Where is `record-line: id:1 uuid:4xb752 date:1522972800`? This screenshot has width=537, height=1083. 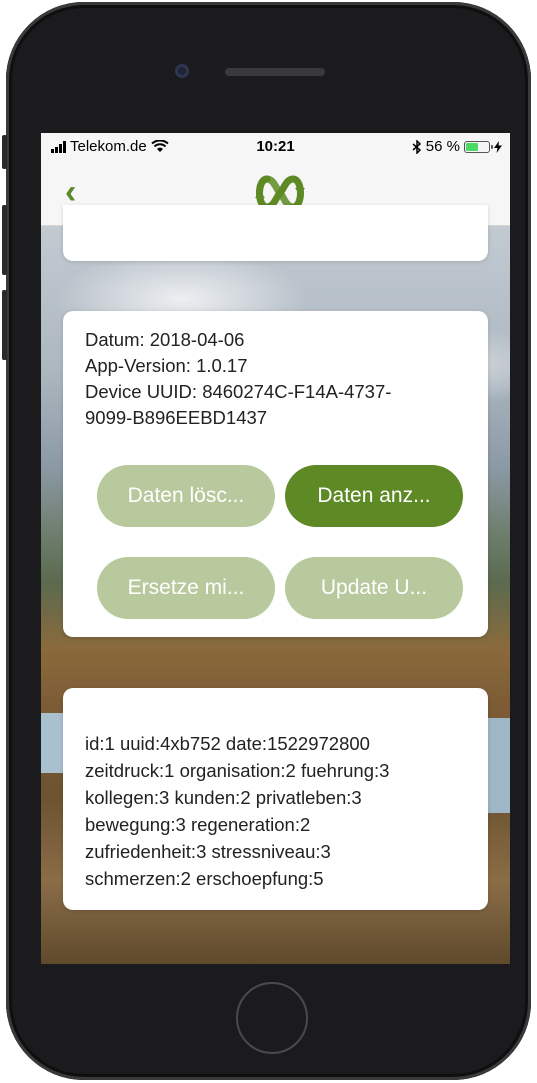 record-line: id:1 uuid:4xb752 date:1522972800 is located at coordinates (227, 743).